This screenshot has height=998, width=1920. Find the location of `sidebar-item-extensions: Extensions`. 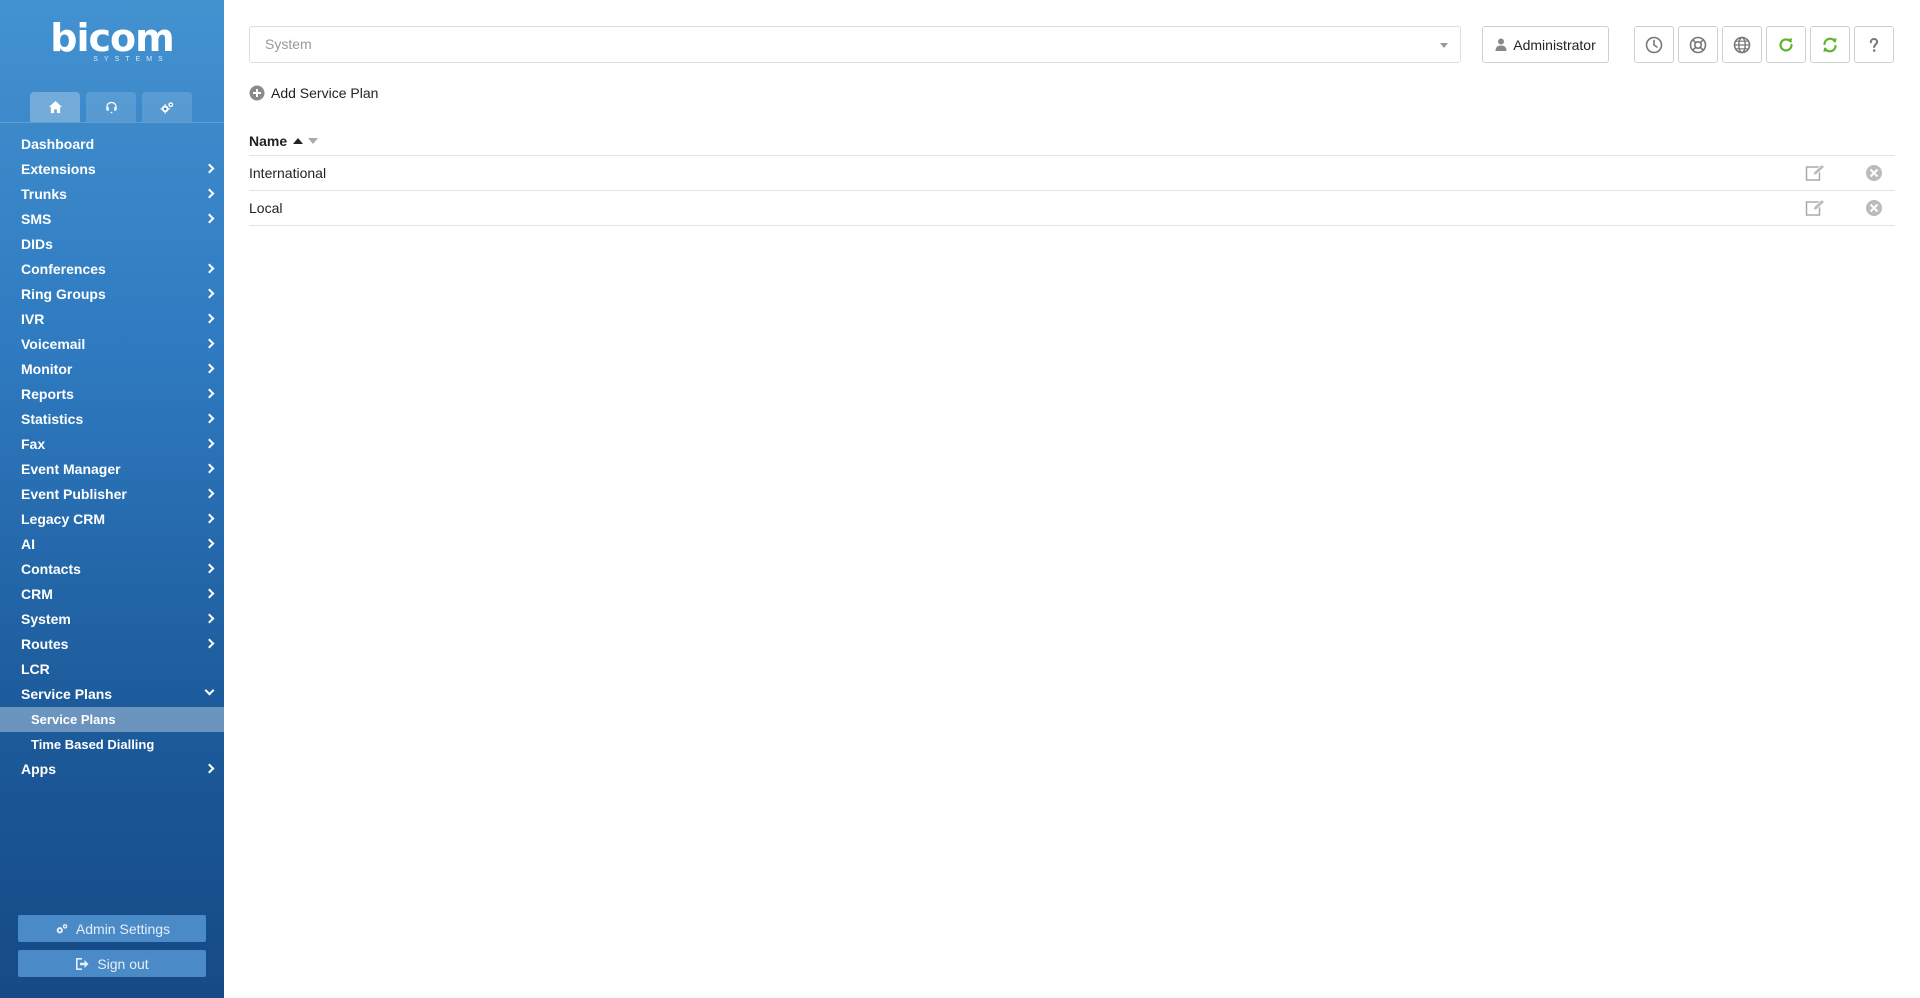

sidebar-item-extensions: Extensions is located at coordinates (112, 169).